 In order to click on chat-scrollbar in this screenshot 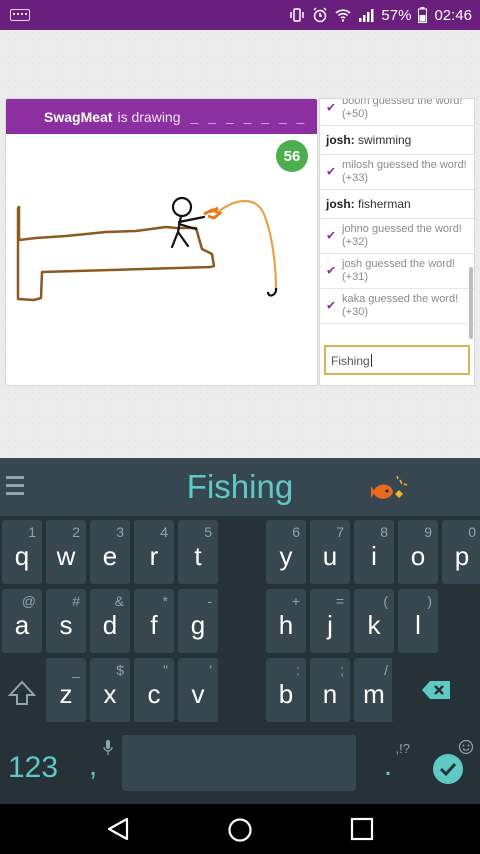, I will do `click(471, 303)`.